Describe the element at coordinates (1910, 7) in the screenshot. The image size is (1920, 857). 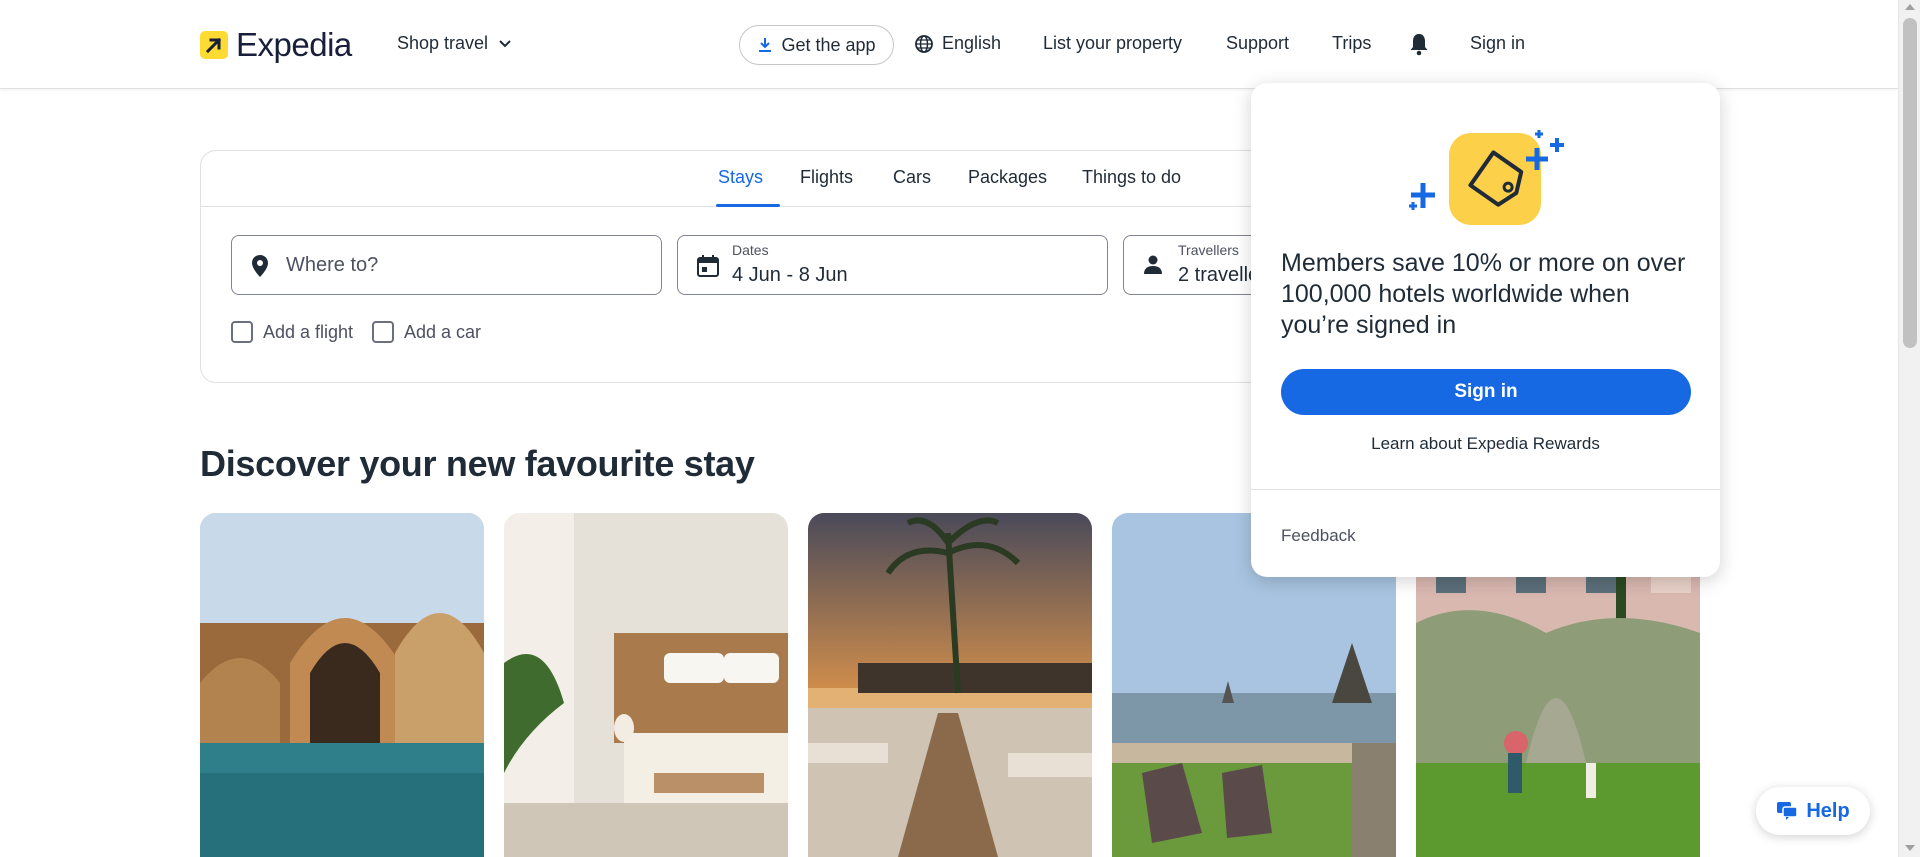
I see `scroll-up-arrow-icon` at that location.